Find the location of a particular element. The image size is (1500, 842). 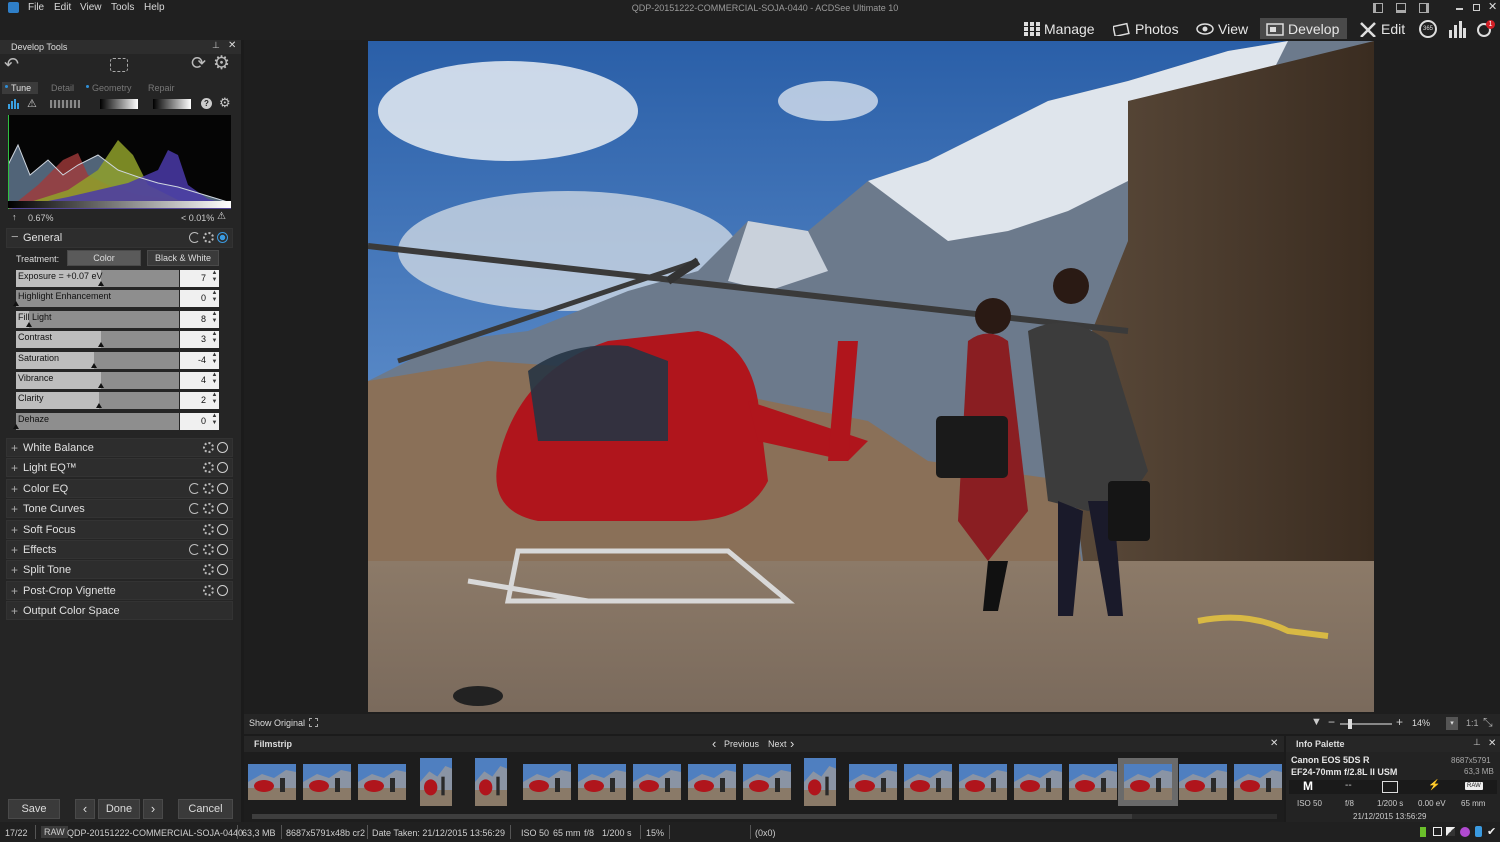

filmstrip-scroll-thumb is located at coordinates (692, 816).